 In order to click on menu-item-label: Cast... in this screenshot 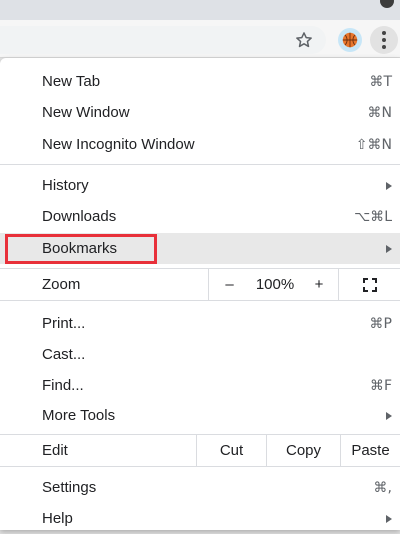, I will do `click(64, 354)`.